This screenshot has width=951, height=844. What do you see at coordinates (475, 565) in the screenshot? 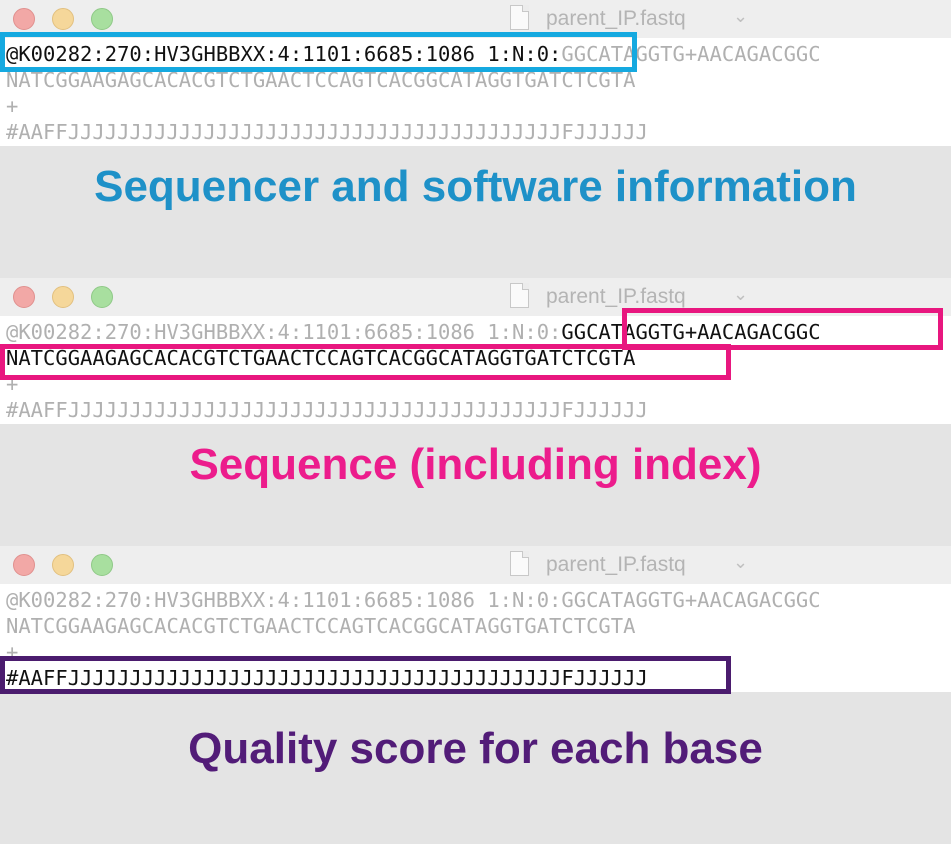
I see `window-titlebar: parent_IP.fastq ⌄` at bounding box center [475, 565].